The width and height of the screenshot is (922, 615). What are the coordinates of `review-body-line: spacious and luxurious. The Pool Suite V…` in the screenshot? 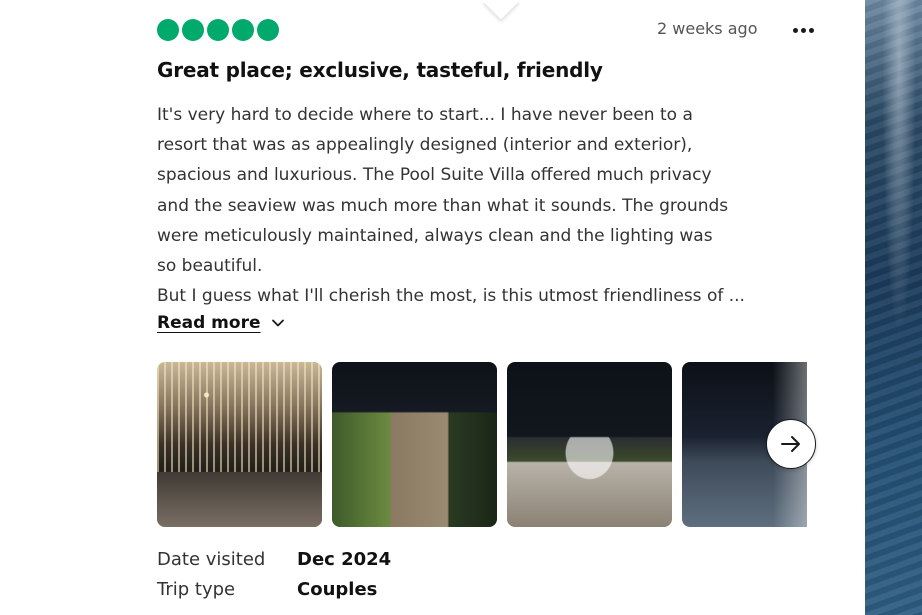 It's located at (434, 175).